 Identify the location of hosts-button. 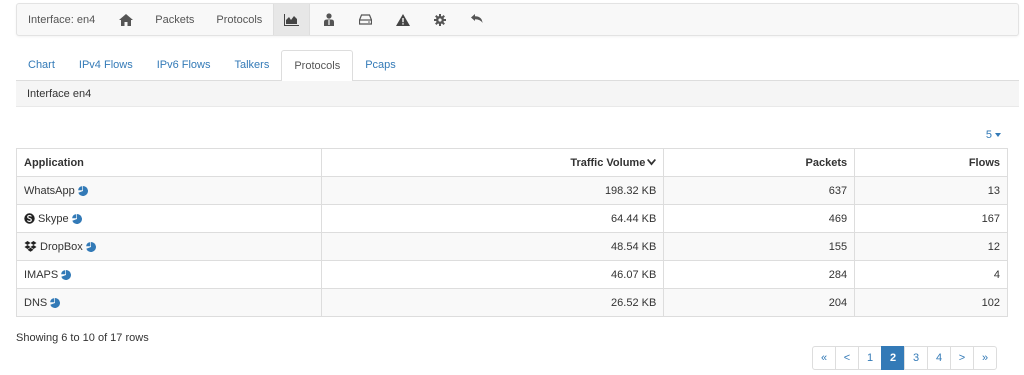
(328, 19).